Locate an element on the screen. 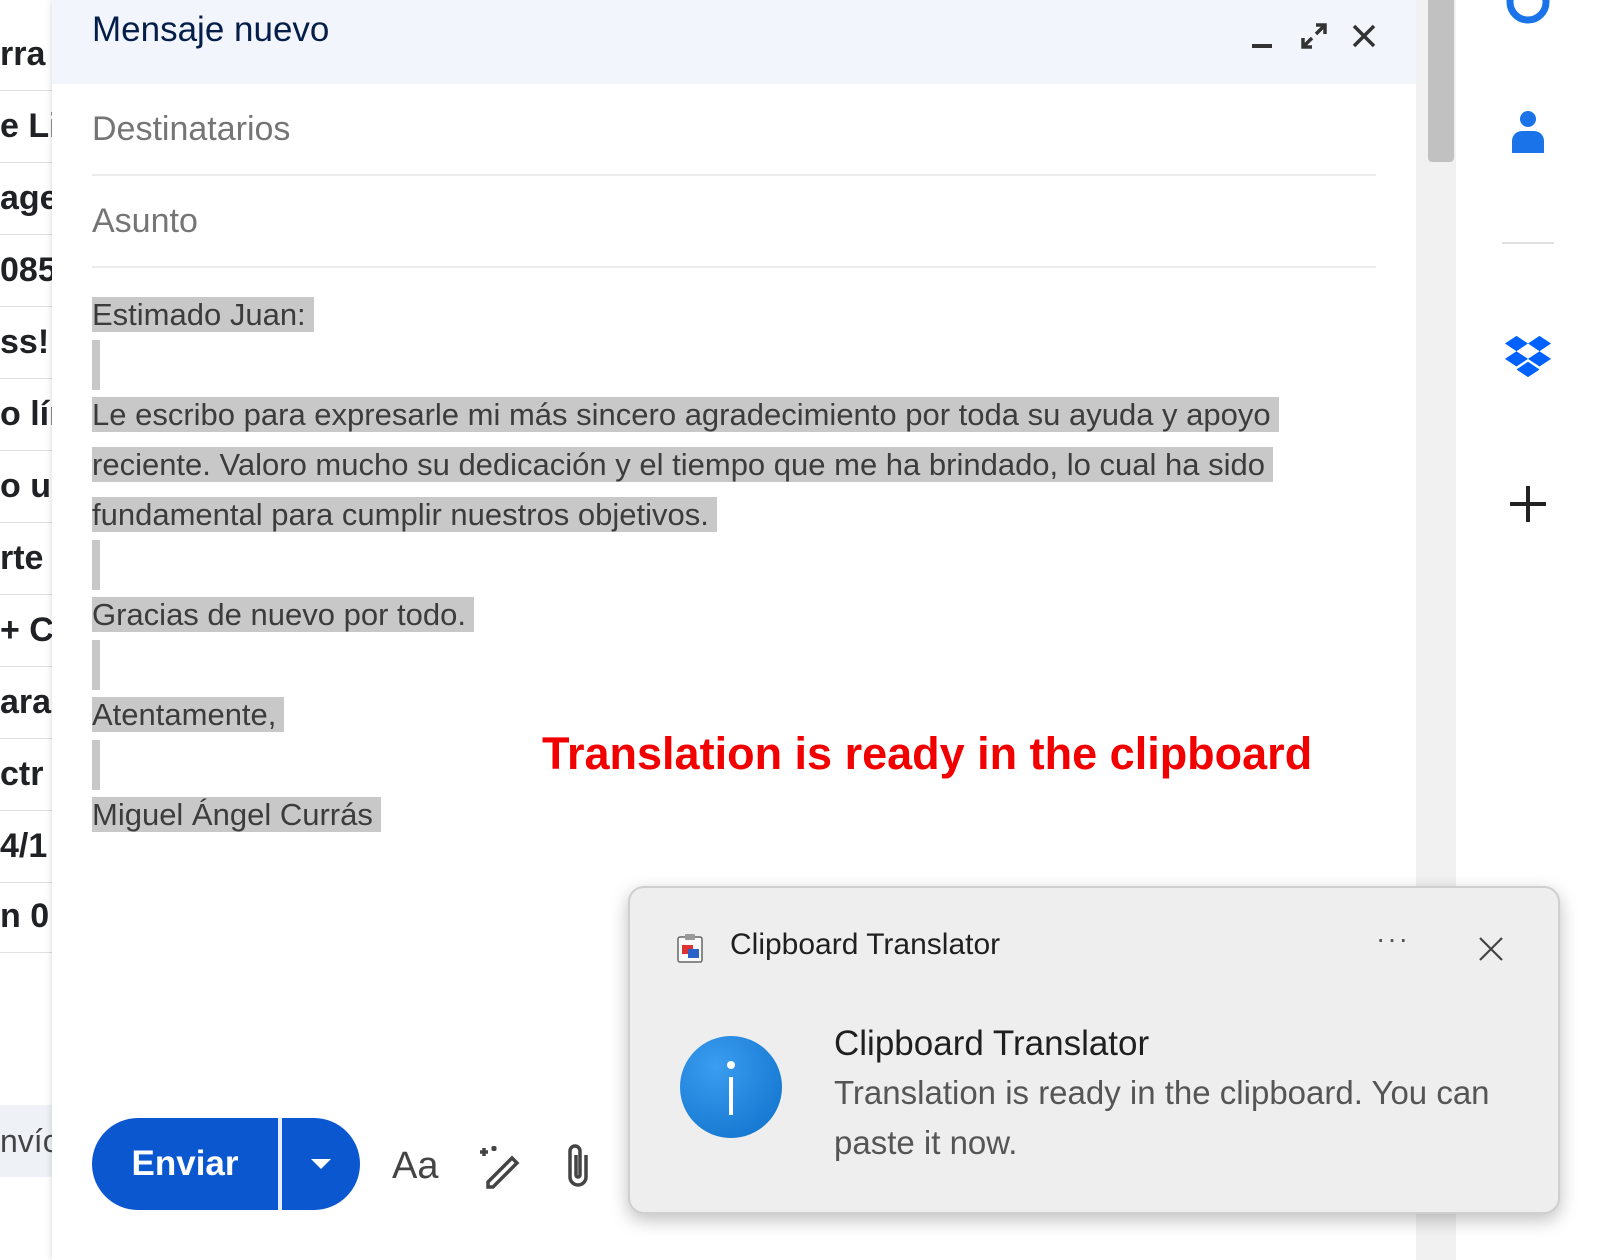  minimize-icon is located at coordinates (1262, 46).